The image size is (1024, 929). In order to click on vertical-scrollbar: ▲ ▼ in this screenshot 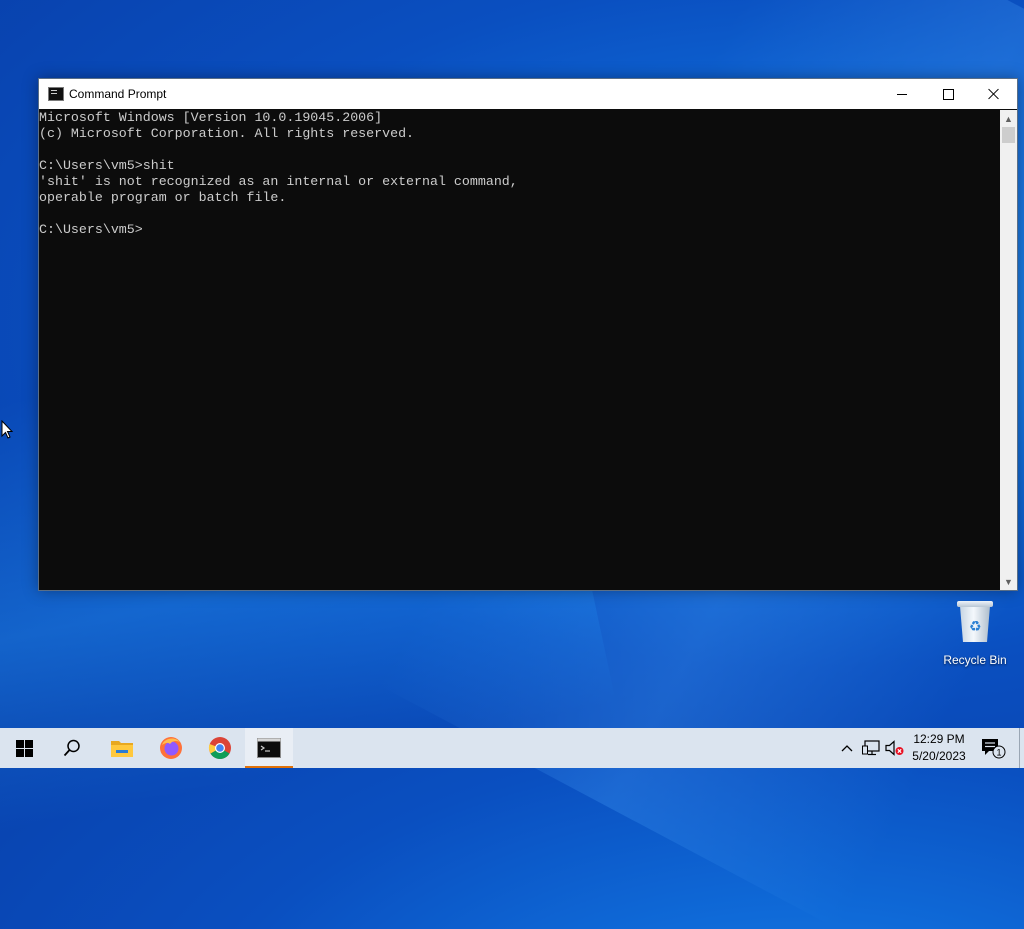, I will do `click(1008, 350)`.